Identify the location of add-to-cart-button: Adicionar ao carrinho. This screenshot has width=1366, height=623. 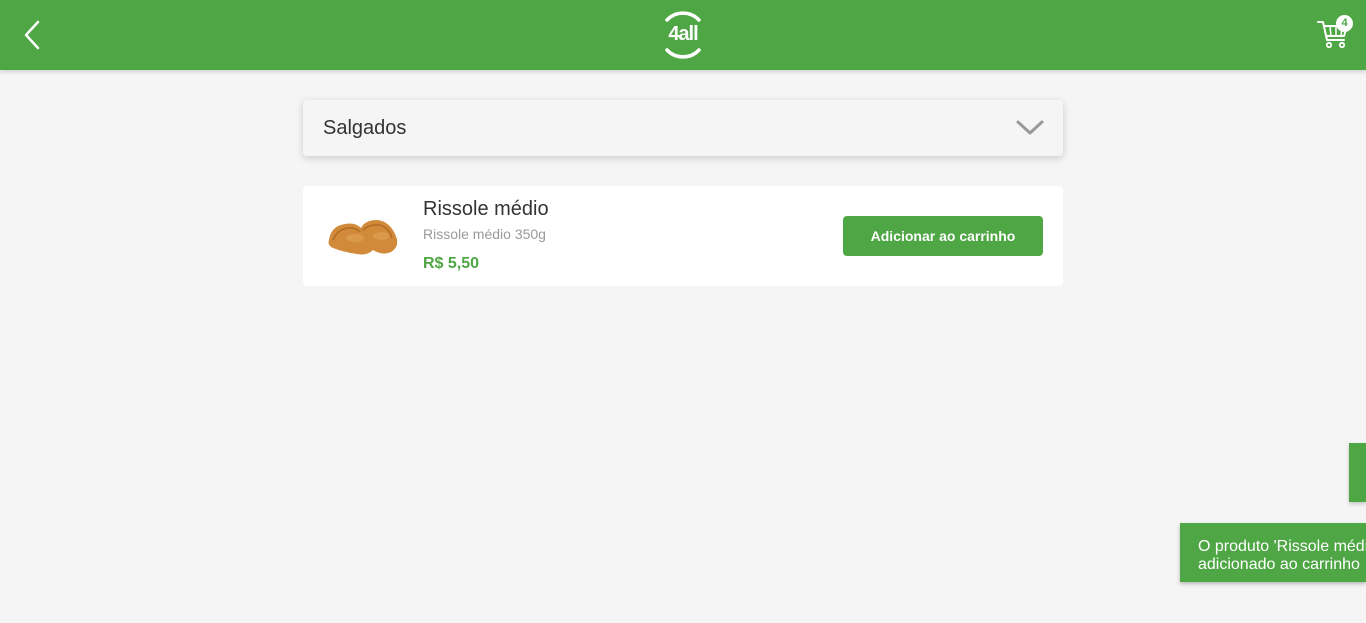
(943, 236).